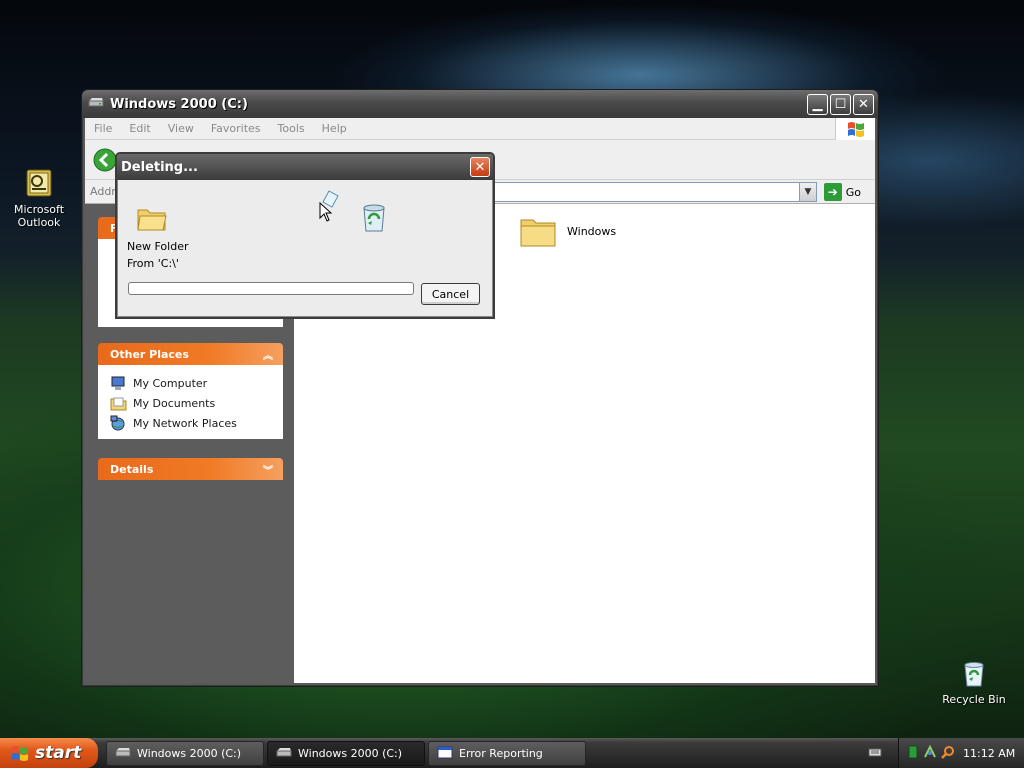 The image size is (1024, 768). Describe the element at coordinates (103, 128) in the screenshot. I see `menu-file: File` at that location.